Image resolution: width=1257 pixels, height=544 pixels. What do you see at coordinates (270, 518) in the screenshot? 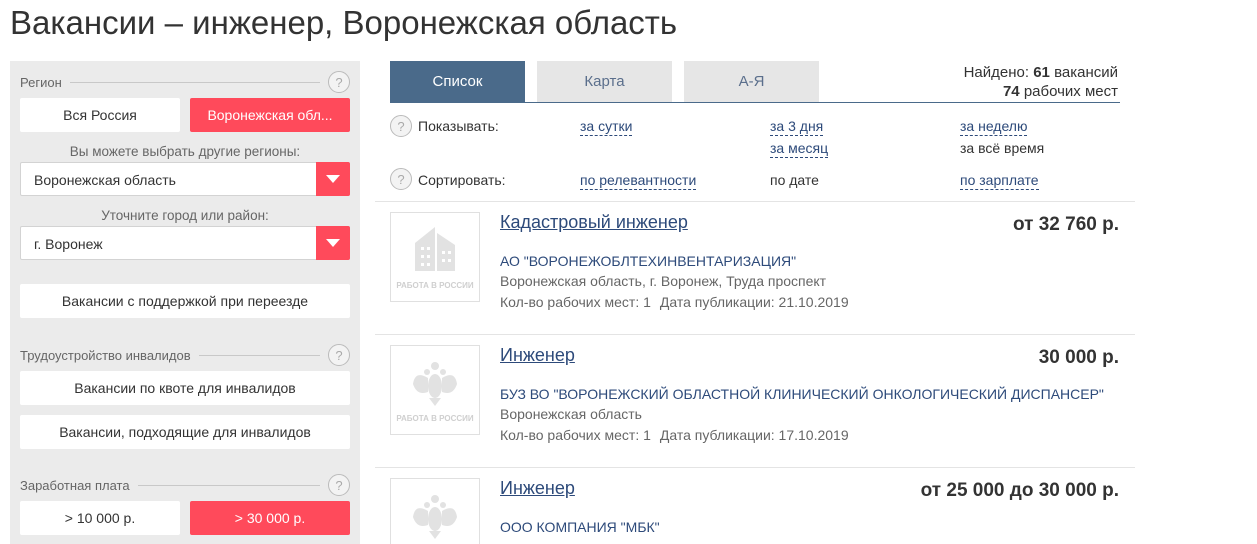
I see `salary-30000-button: > 30 000 р.` at bounding box center [270, 518].